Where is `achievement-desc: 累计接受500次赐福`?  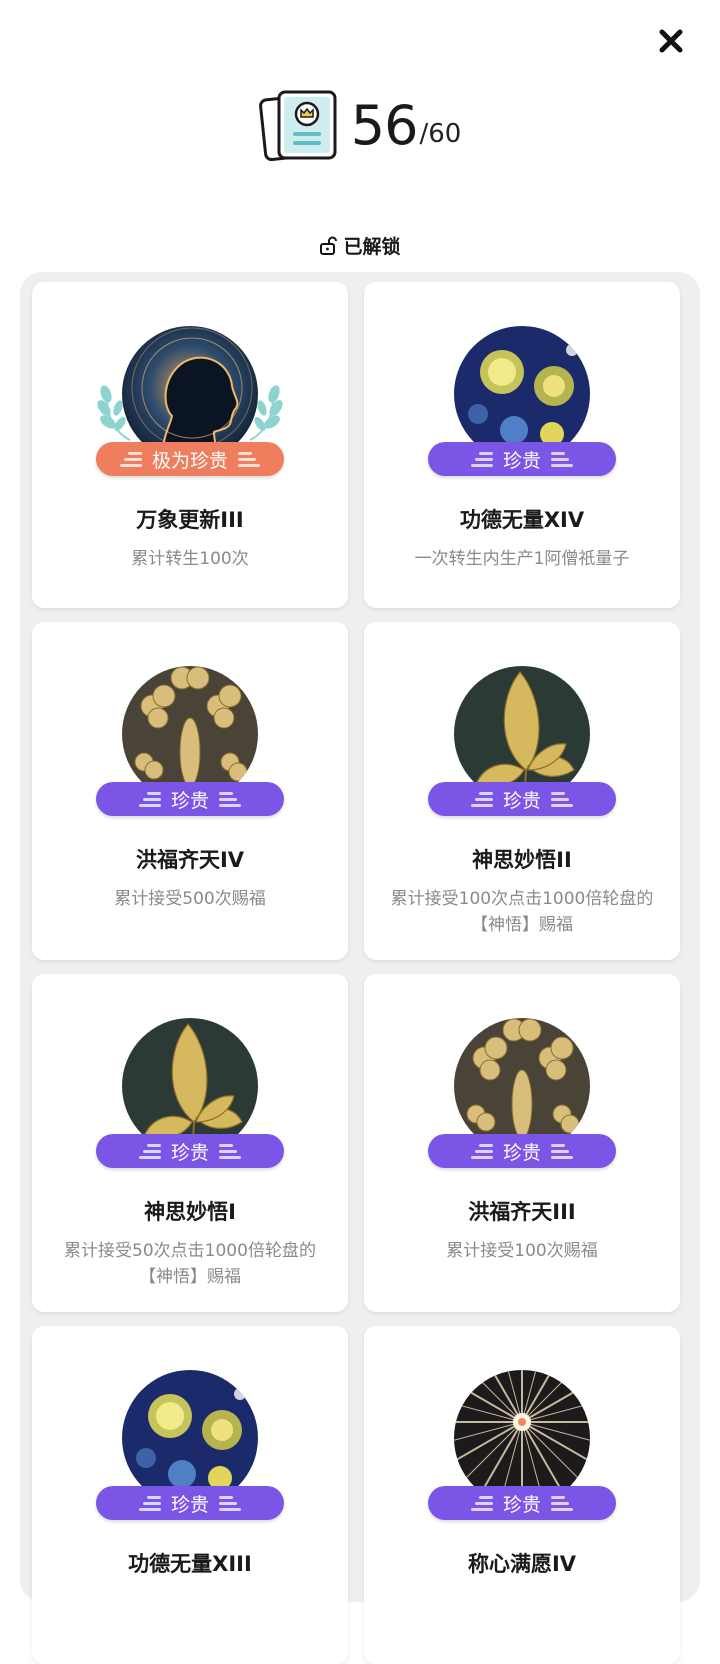
achievement-desc: 累计接受500次赐福 is located at coordinates (190, 899).